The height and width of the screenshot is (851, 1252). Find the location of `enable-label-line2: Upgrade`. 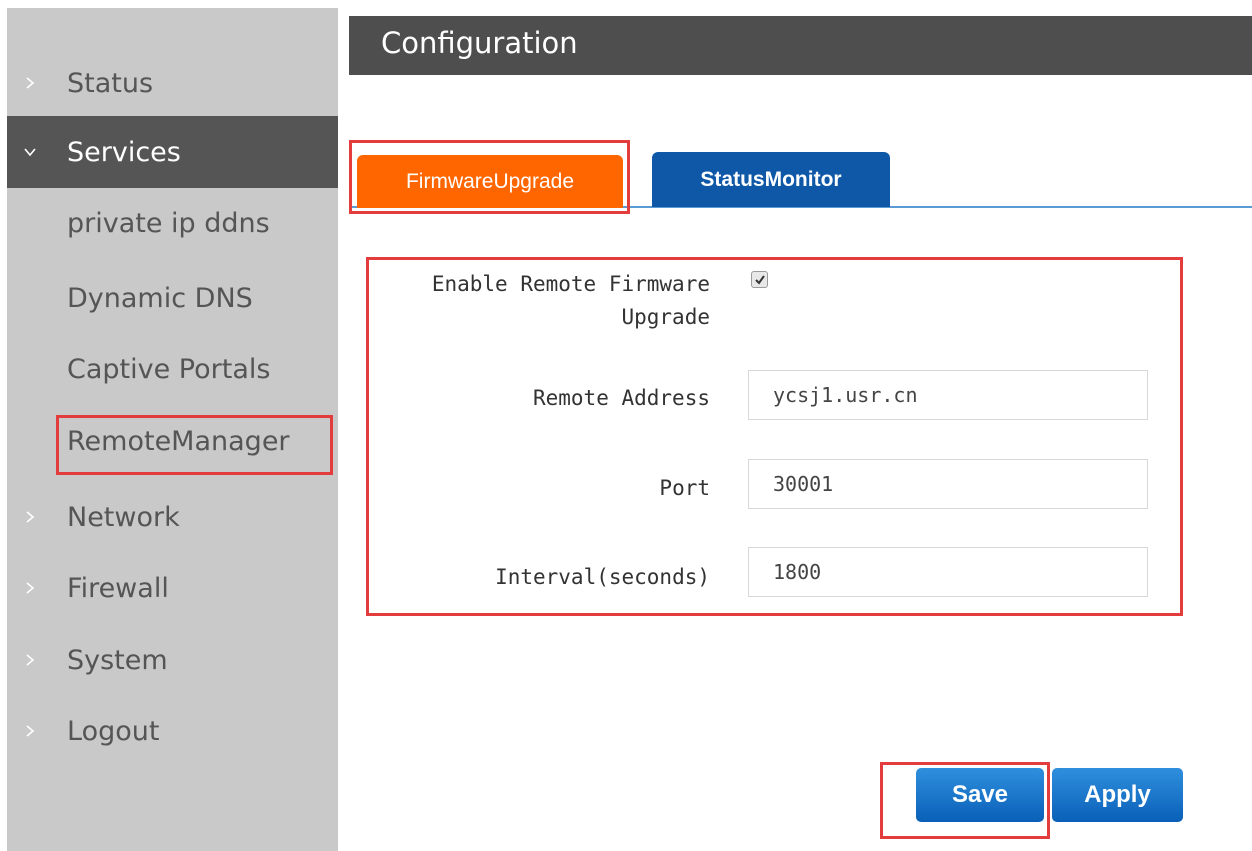

enable-label-line2: Upgrade is located at coordinates (665, 317).